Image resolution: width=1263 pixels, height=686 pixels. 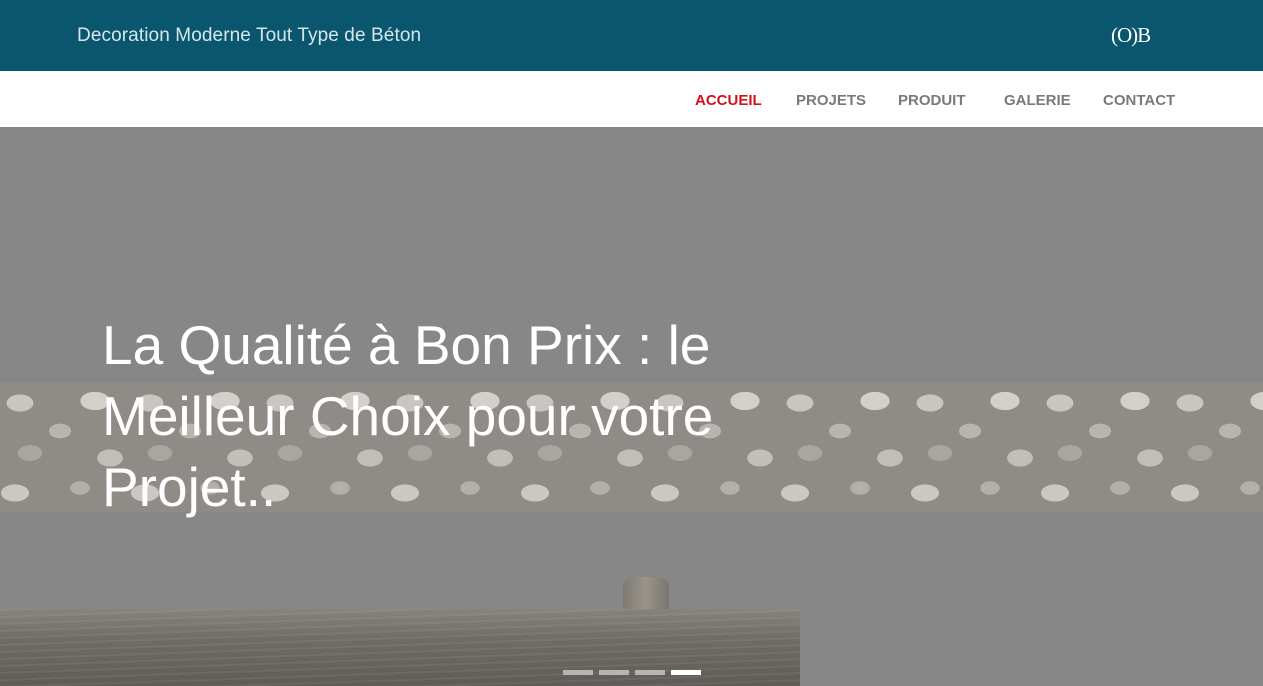 What do you see at coordinates (932, 100) in the screenshot?
I see `nav-item-produit: PRODUIT` at bounding box center [932, 100].